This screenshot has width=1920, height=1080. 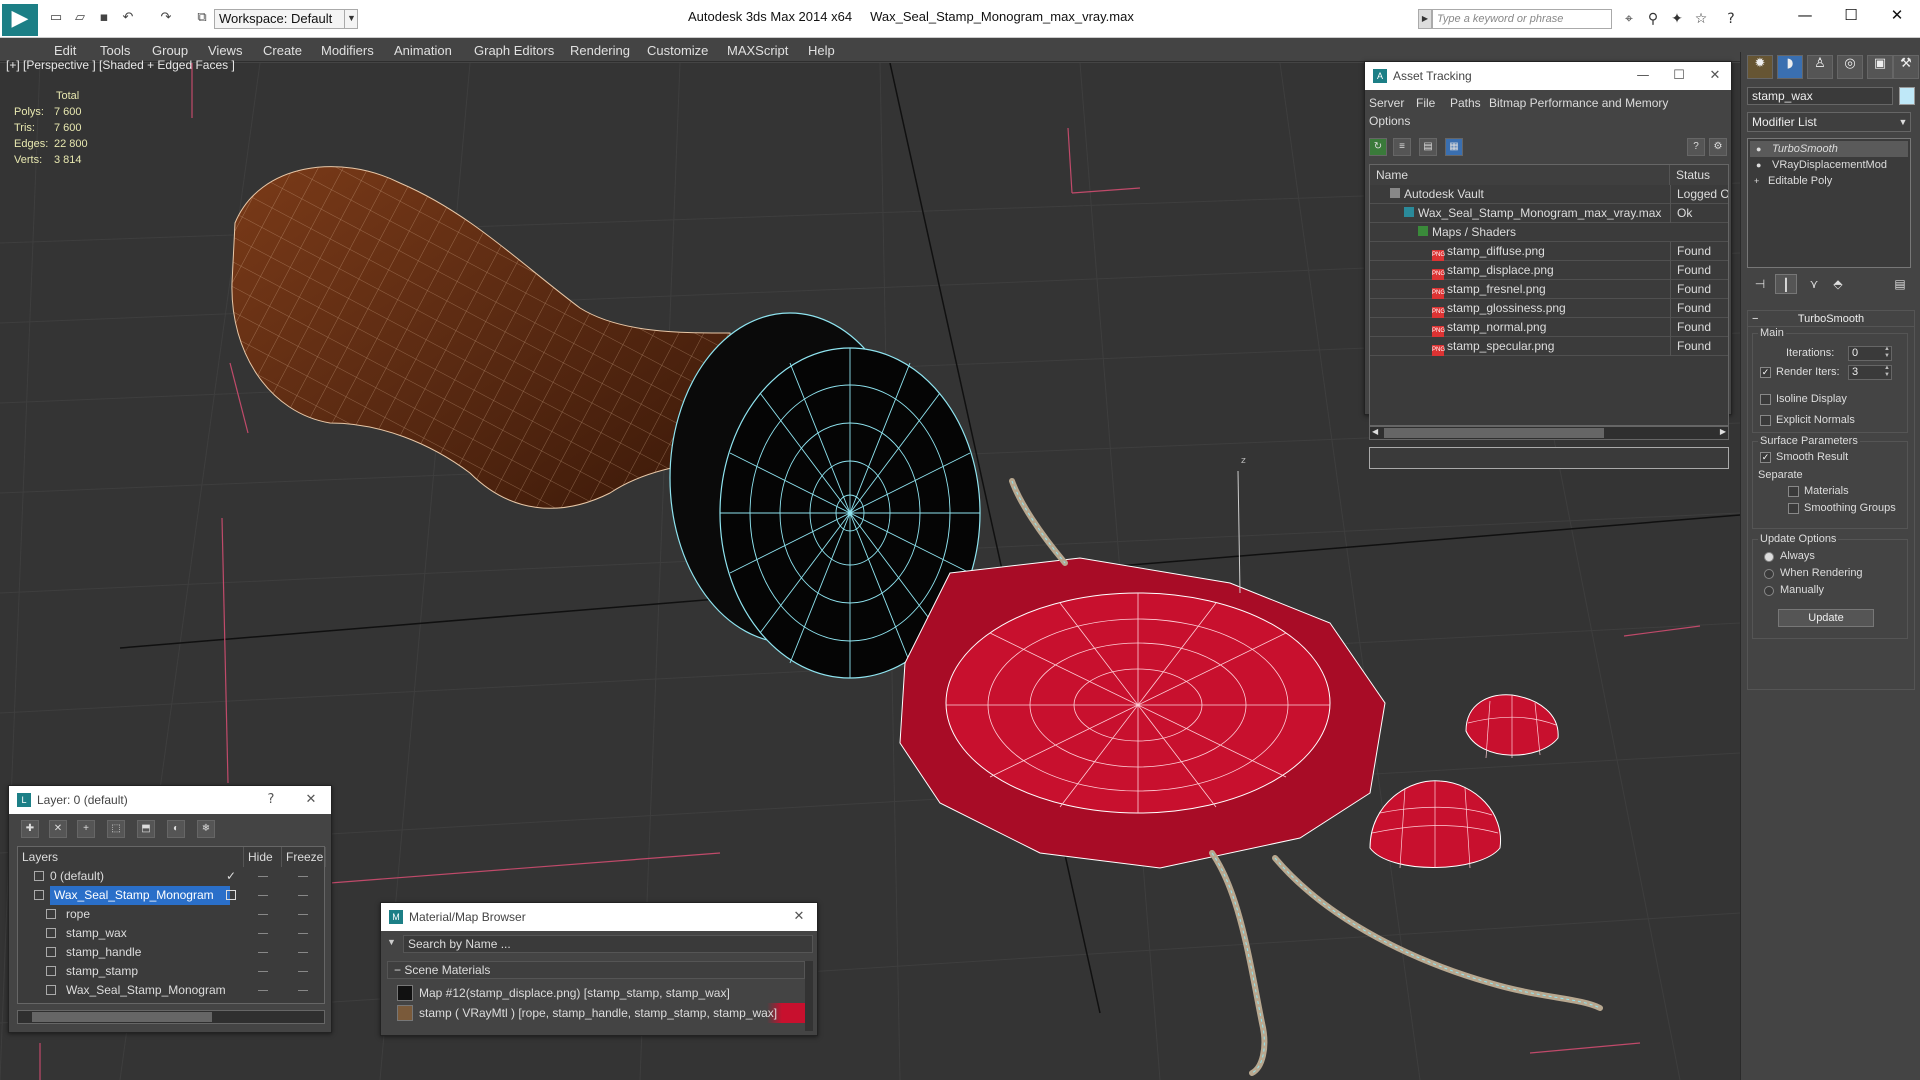 What do you see at coordinates (423, 50) in the screenshot?
I see `menu-animation: Animation` at bounding box center [423, 50].